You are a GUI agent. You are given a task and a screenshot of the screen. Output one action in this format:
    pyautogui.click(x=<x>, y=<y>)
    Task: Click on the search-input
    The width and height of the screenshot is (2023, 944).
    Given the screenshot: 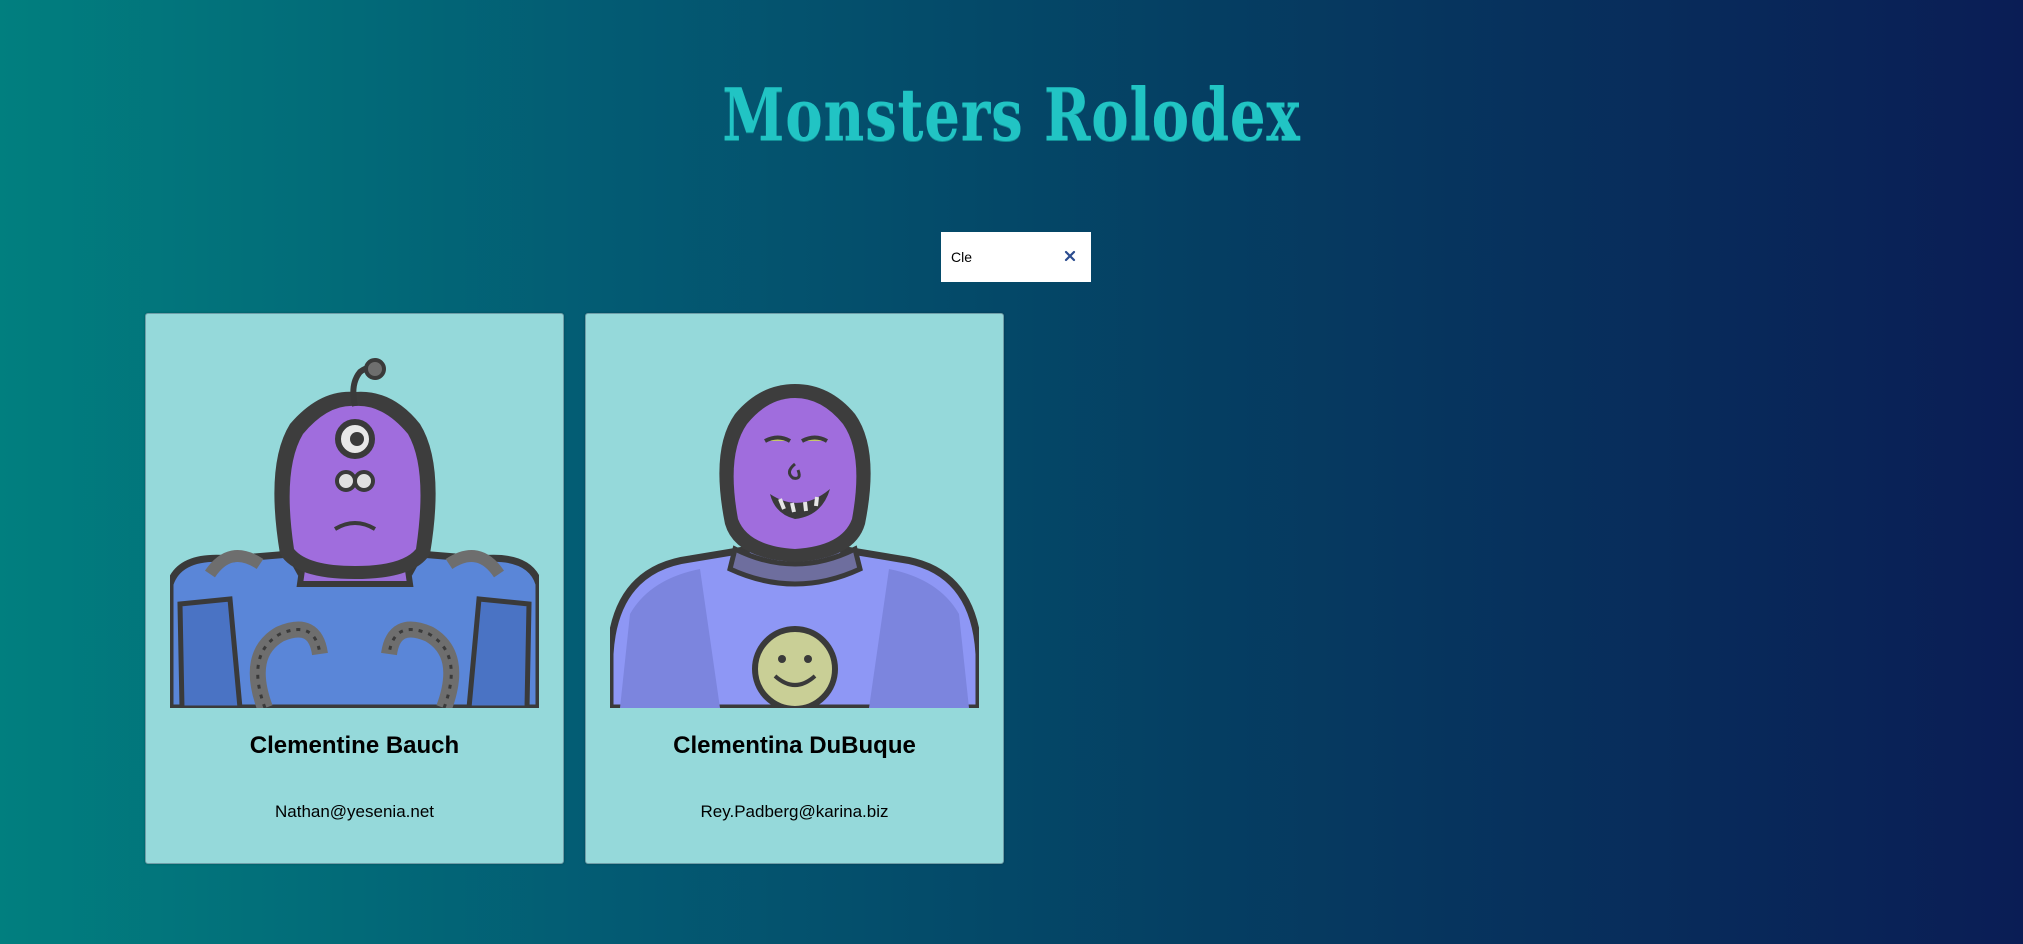 What is the action you would take?
    pyautogui.click(x=996, y=257)
    